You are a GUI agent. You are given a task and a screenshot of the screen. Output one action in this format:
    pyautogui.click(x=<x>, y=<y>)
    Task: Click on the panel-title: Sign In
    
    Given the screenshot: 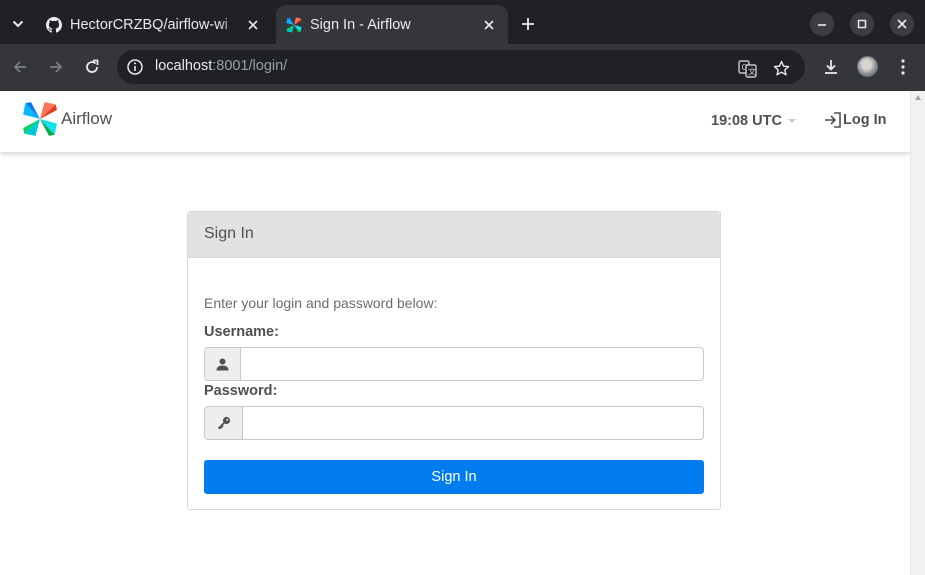 What is the action you would take?
    pyautogui.click(x=454, y=235)
    